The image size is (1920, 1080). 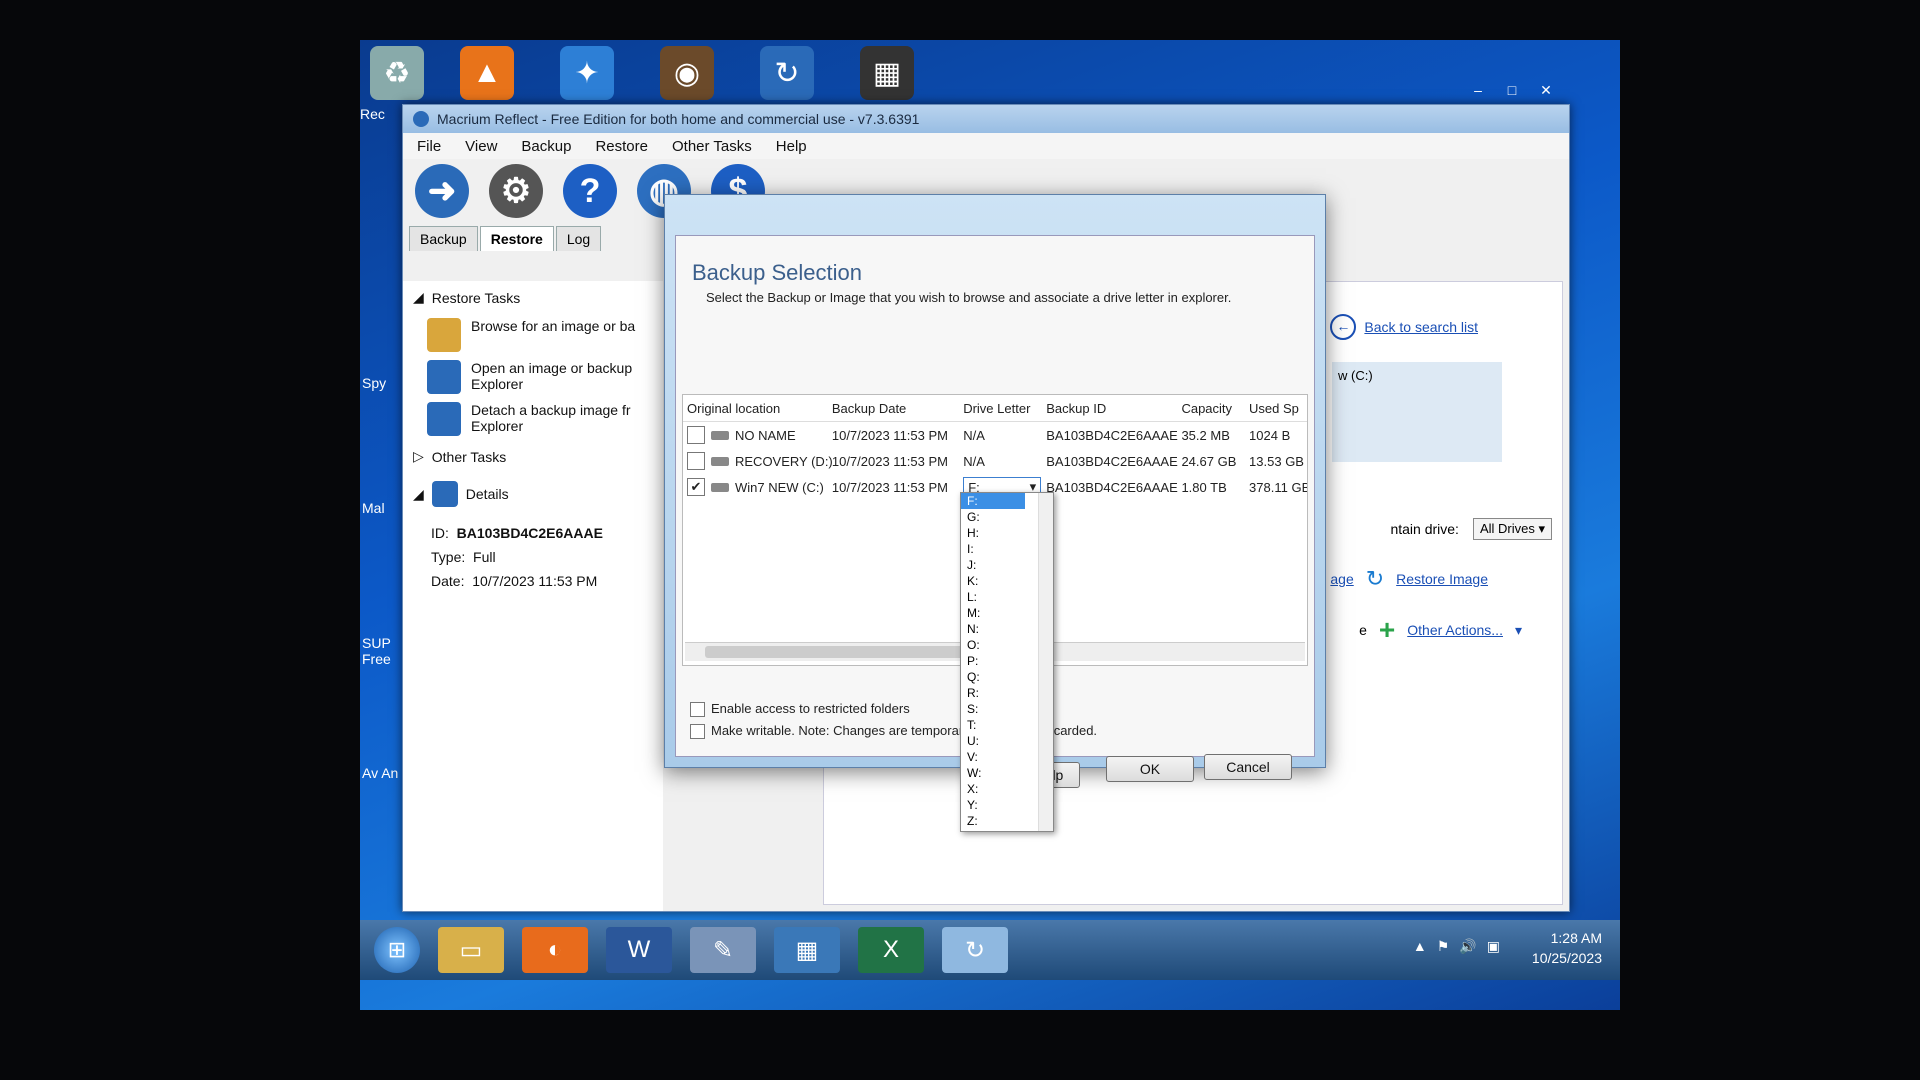 I want to click on plus-icon: +, so click(x=1387, y=629).